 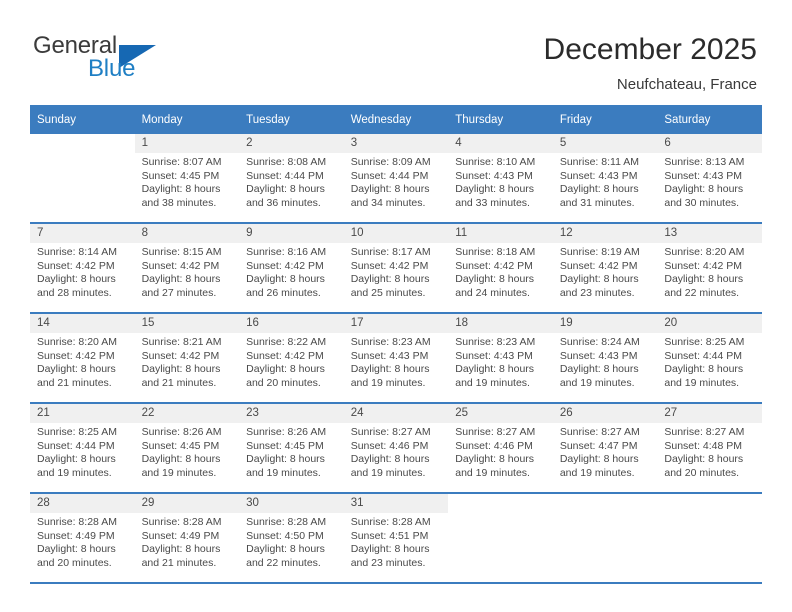 What do you see at coordinates (76, 535) in the screenshot?
I see `sunset-text: Sunset: 4:49 PM` at bounding box center [76, 535].